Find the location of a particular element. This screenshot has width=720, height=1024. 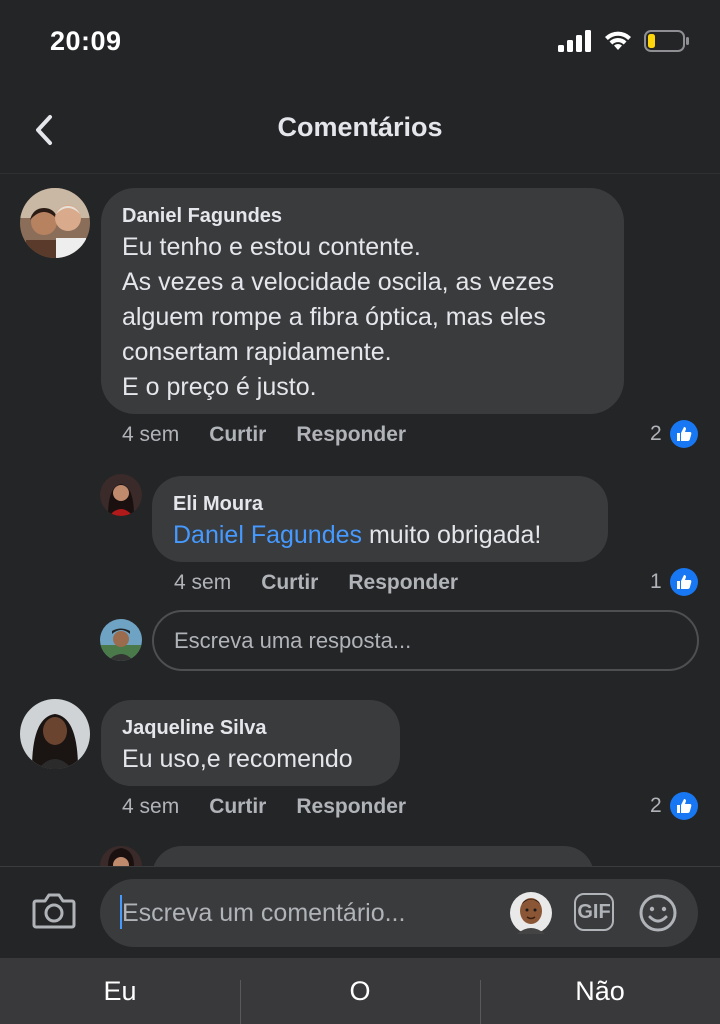

comment-author: Jaqueline Silva is located at coordinates (250, 728).